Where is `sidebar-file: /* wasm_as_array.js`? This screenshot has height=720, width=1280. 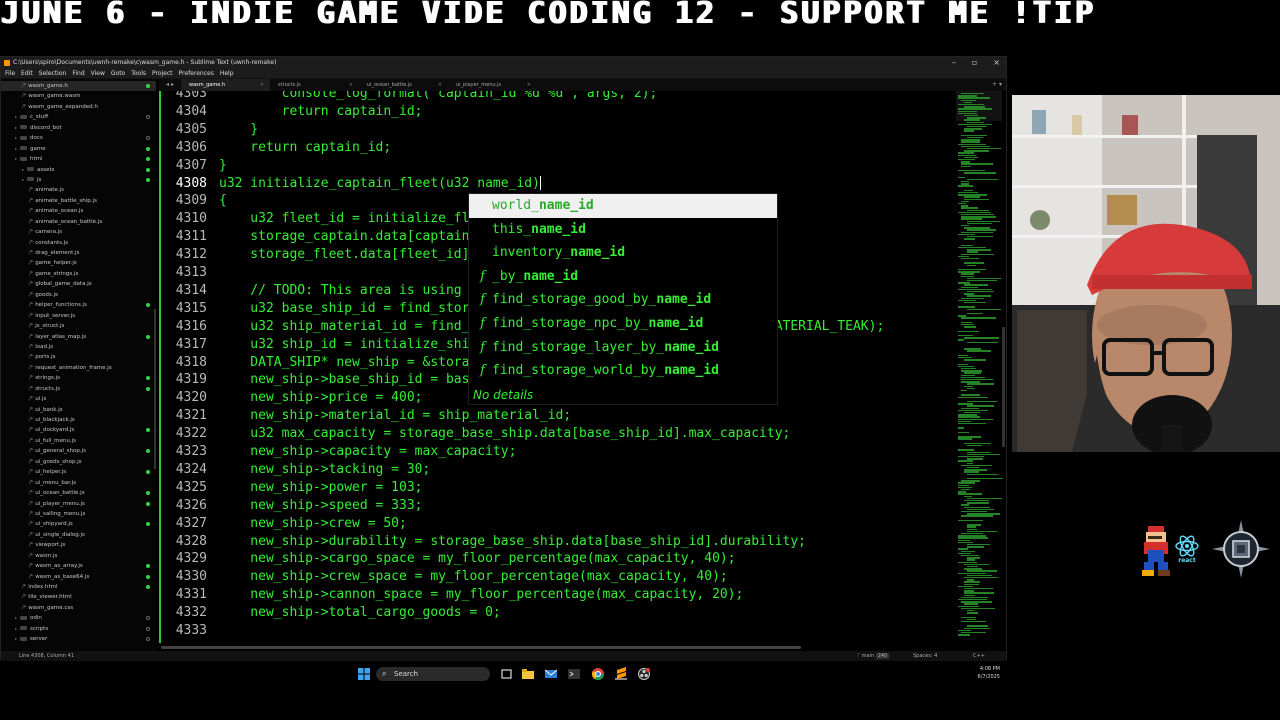
sidebar-file: /* wasm_as_array.js is located at coordinates (78, 566).